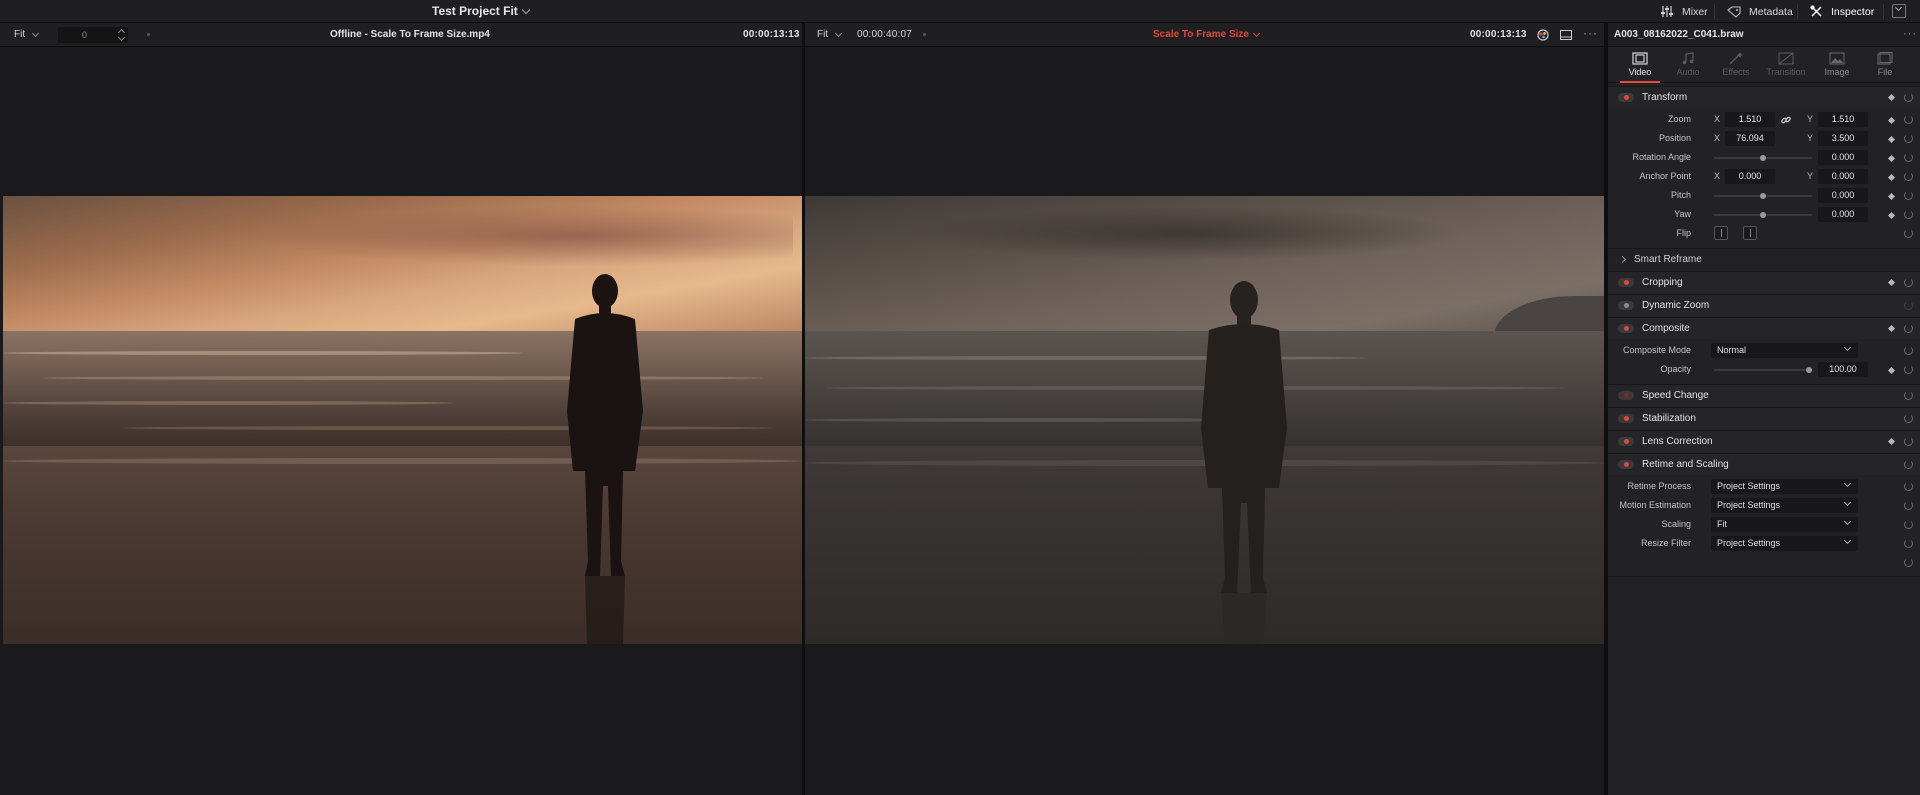 This screenshot has height=795, width=1920. What do you see at coordinates (1543, 35) in the screenshot?
I see `color-wheel-icon` at bounding box center [1543, 35].